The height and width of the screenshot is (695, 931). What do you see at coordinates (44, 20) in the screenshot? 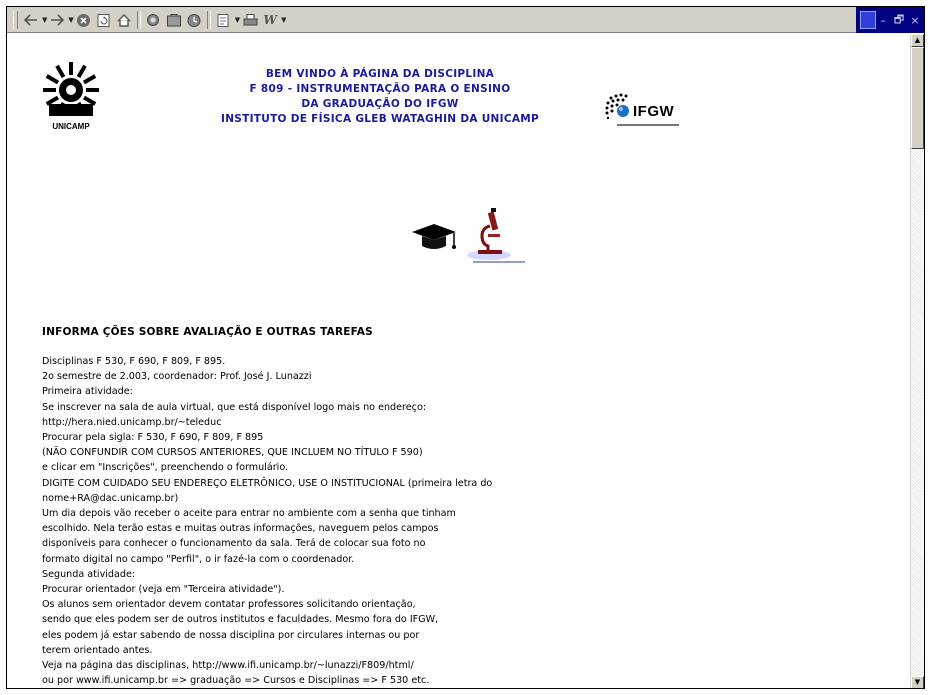
I see `back-dropdown-icon: ▼` at bounding box center [44, 20].